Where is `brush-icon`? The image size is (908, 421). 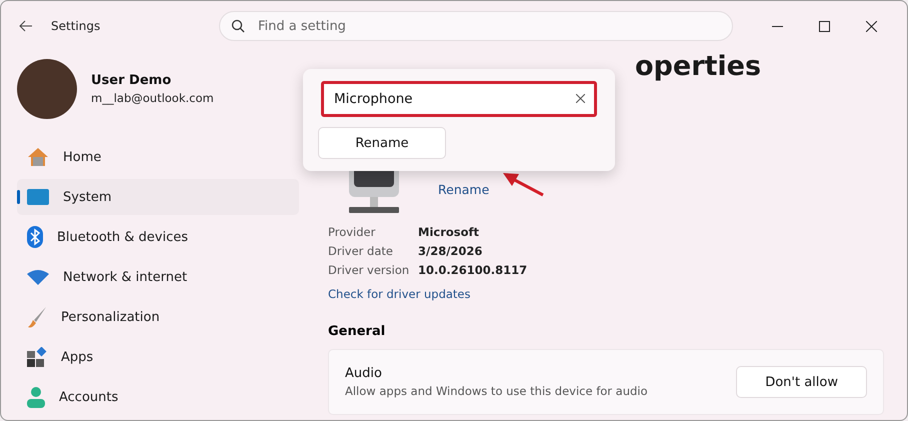
brush-icon is located at coordinates (37, 317).